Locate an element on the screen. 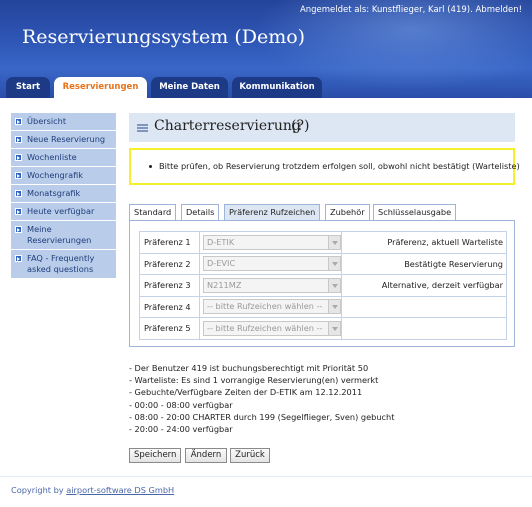 Image resolution: width=532 pixels, height=507 pixels. footer-divider is located at coordinates (266, 476).